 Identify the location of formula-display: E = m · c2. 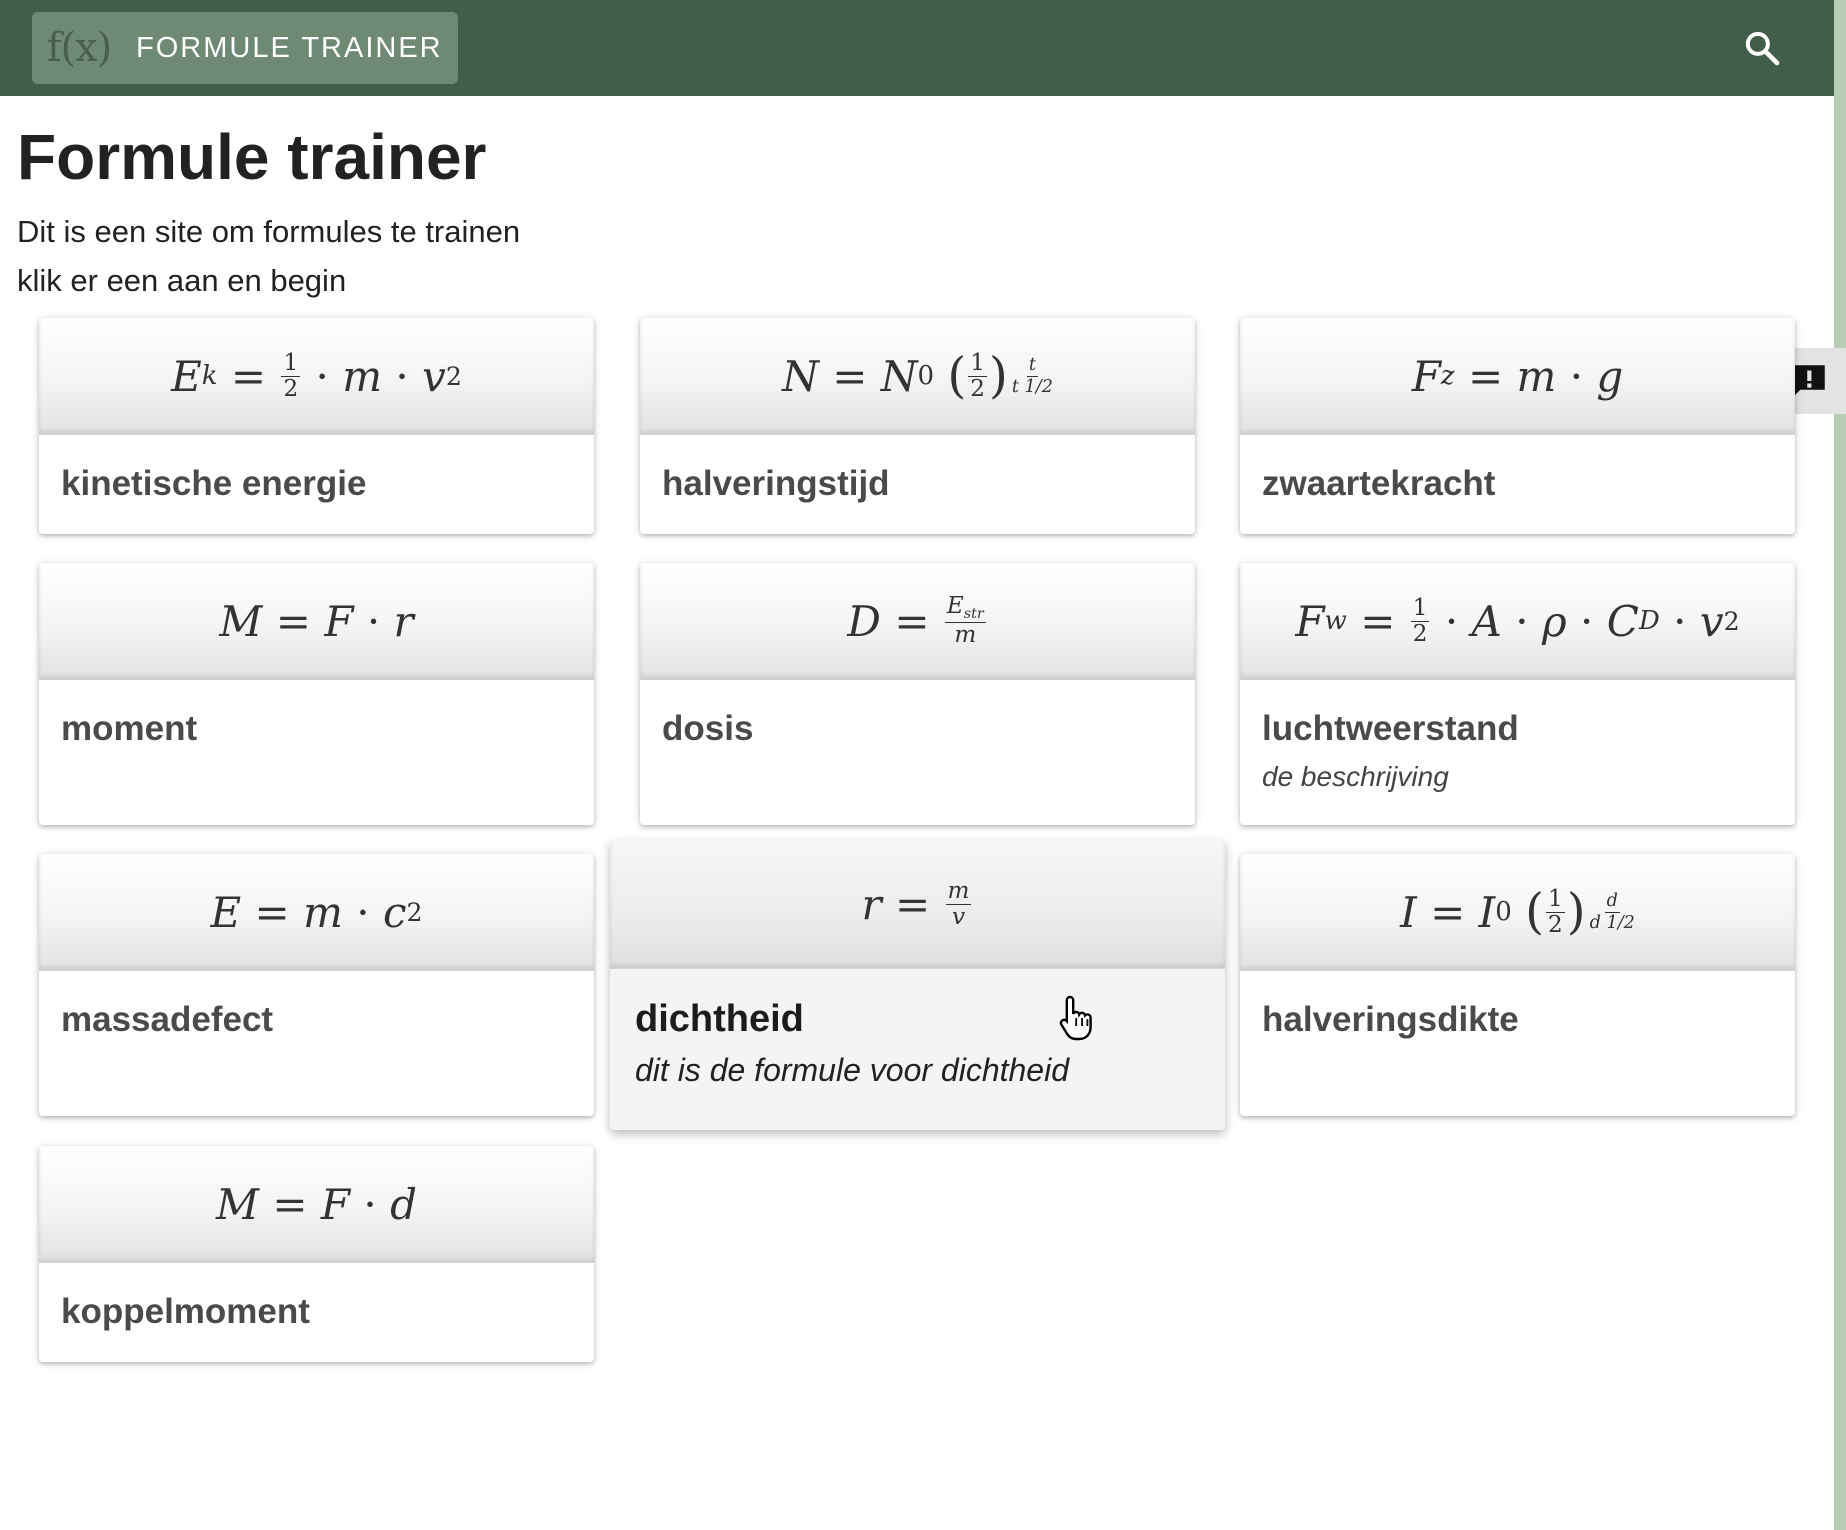
(316, 912).